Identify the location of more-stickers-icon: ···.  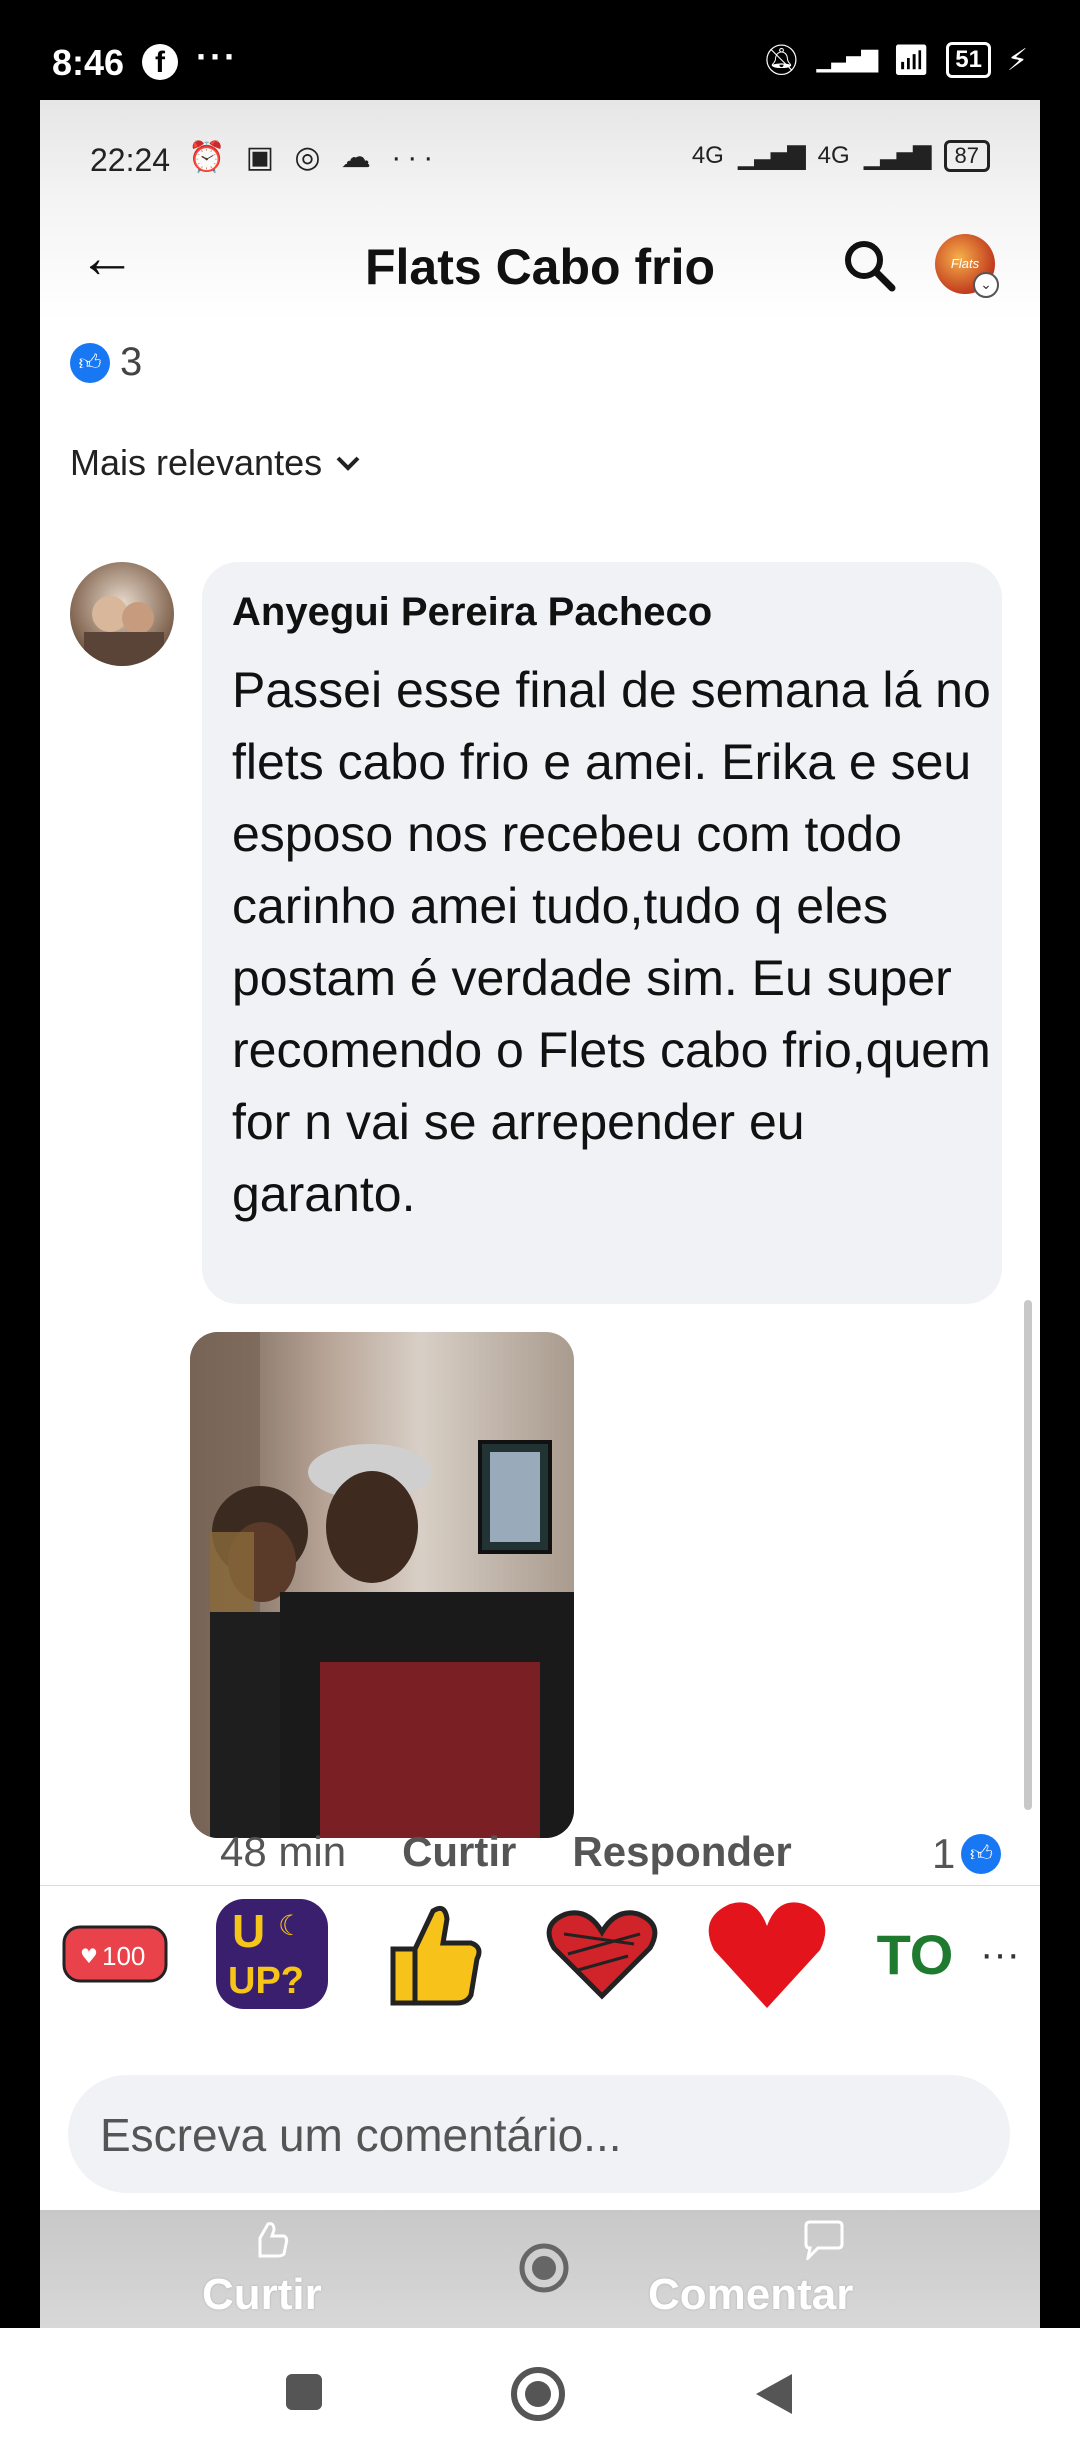
(1000, 1954).